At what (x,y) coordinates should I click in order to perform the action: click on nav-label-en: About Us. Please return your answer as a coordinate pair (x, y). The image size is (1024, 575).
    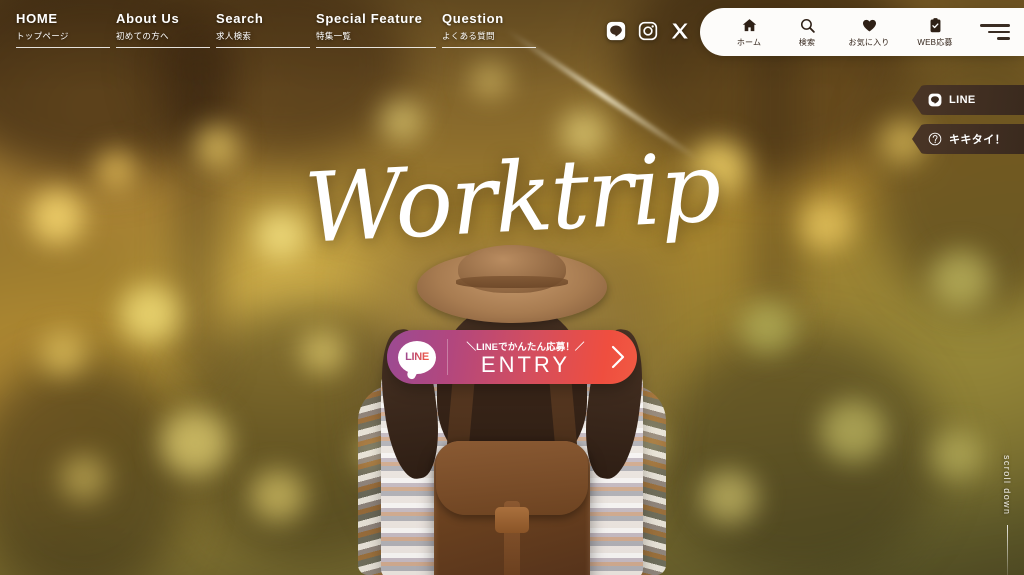
    Looking at the image, I should click on (148, 18).